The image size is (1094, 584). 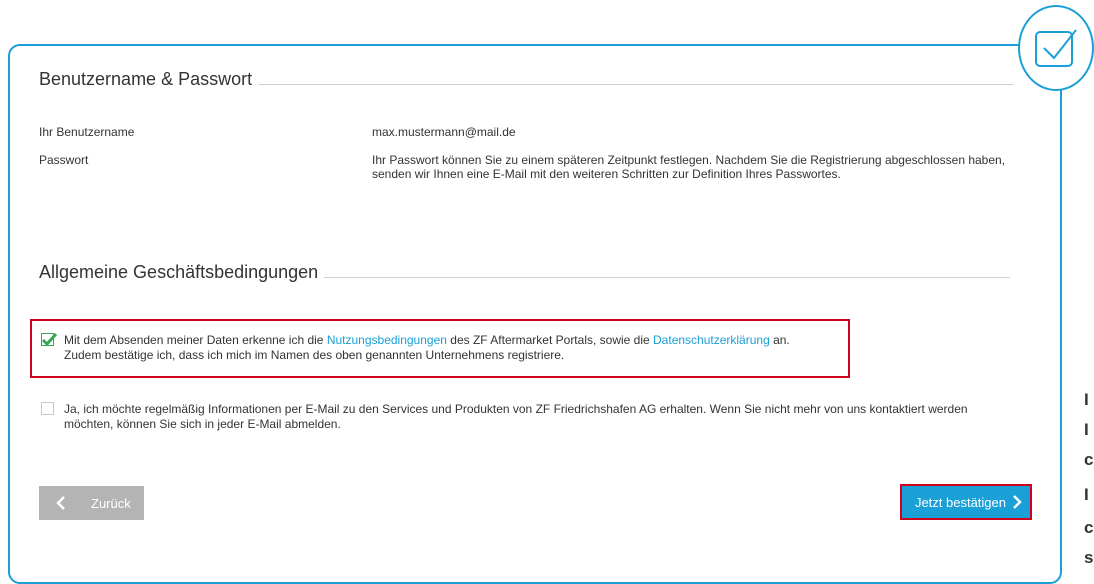 What do you see at coordinates (387, 340) in the screenshot?
I see `terms-of-use-link: Nutzungsbedingungen` at bounding box center [387, 340].